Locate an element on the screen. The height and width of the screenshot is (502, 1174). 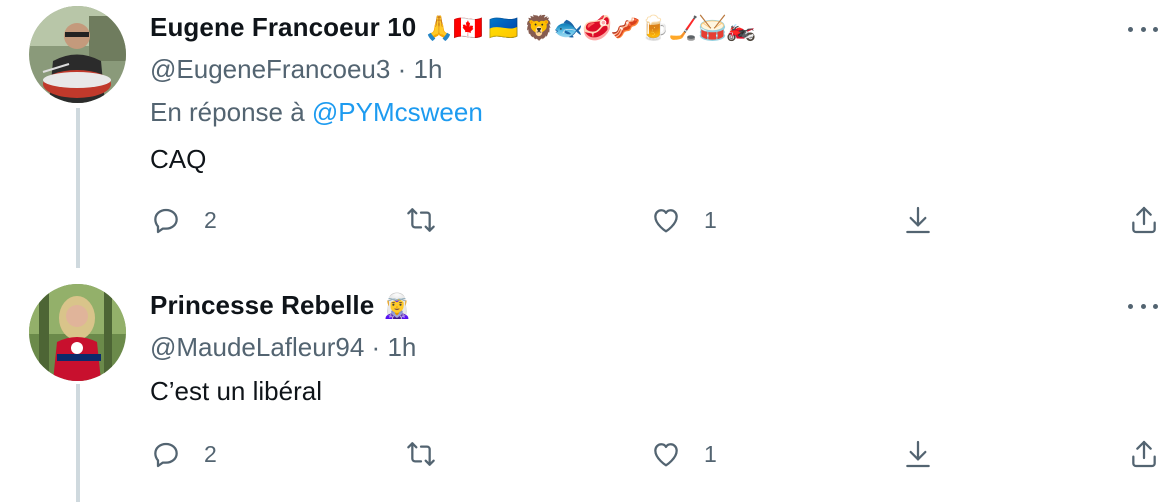
display-name: Eugene Francoeur 10 is located at coordinates (283, 27).